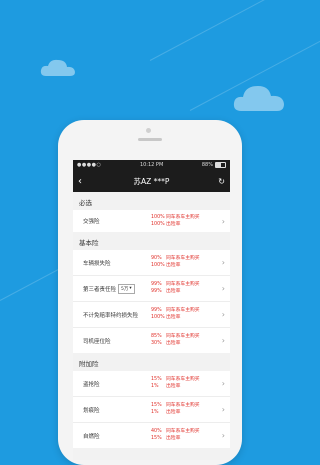  I want to click on speaker-grille, so click(150, 139).